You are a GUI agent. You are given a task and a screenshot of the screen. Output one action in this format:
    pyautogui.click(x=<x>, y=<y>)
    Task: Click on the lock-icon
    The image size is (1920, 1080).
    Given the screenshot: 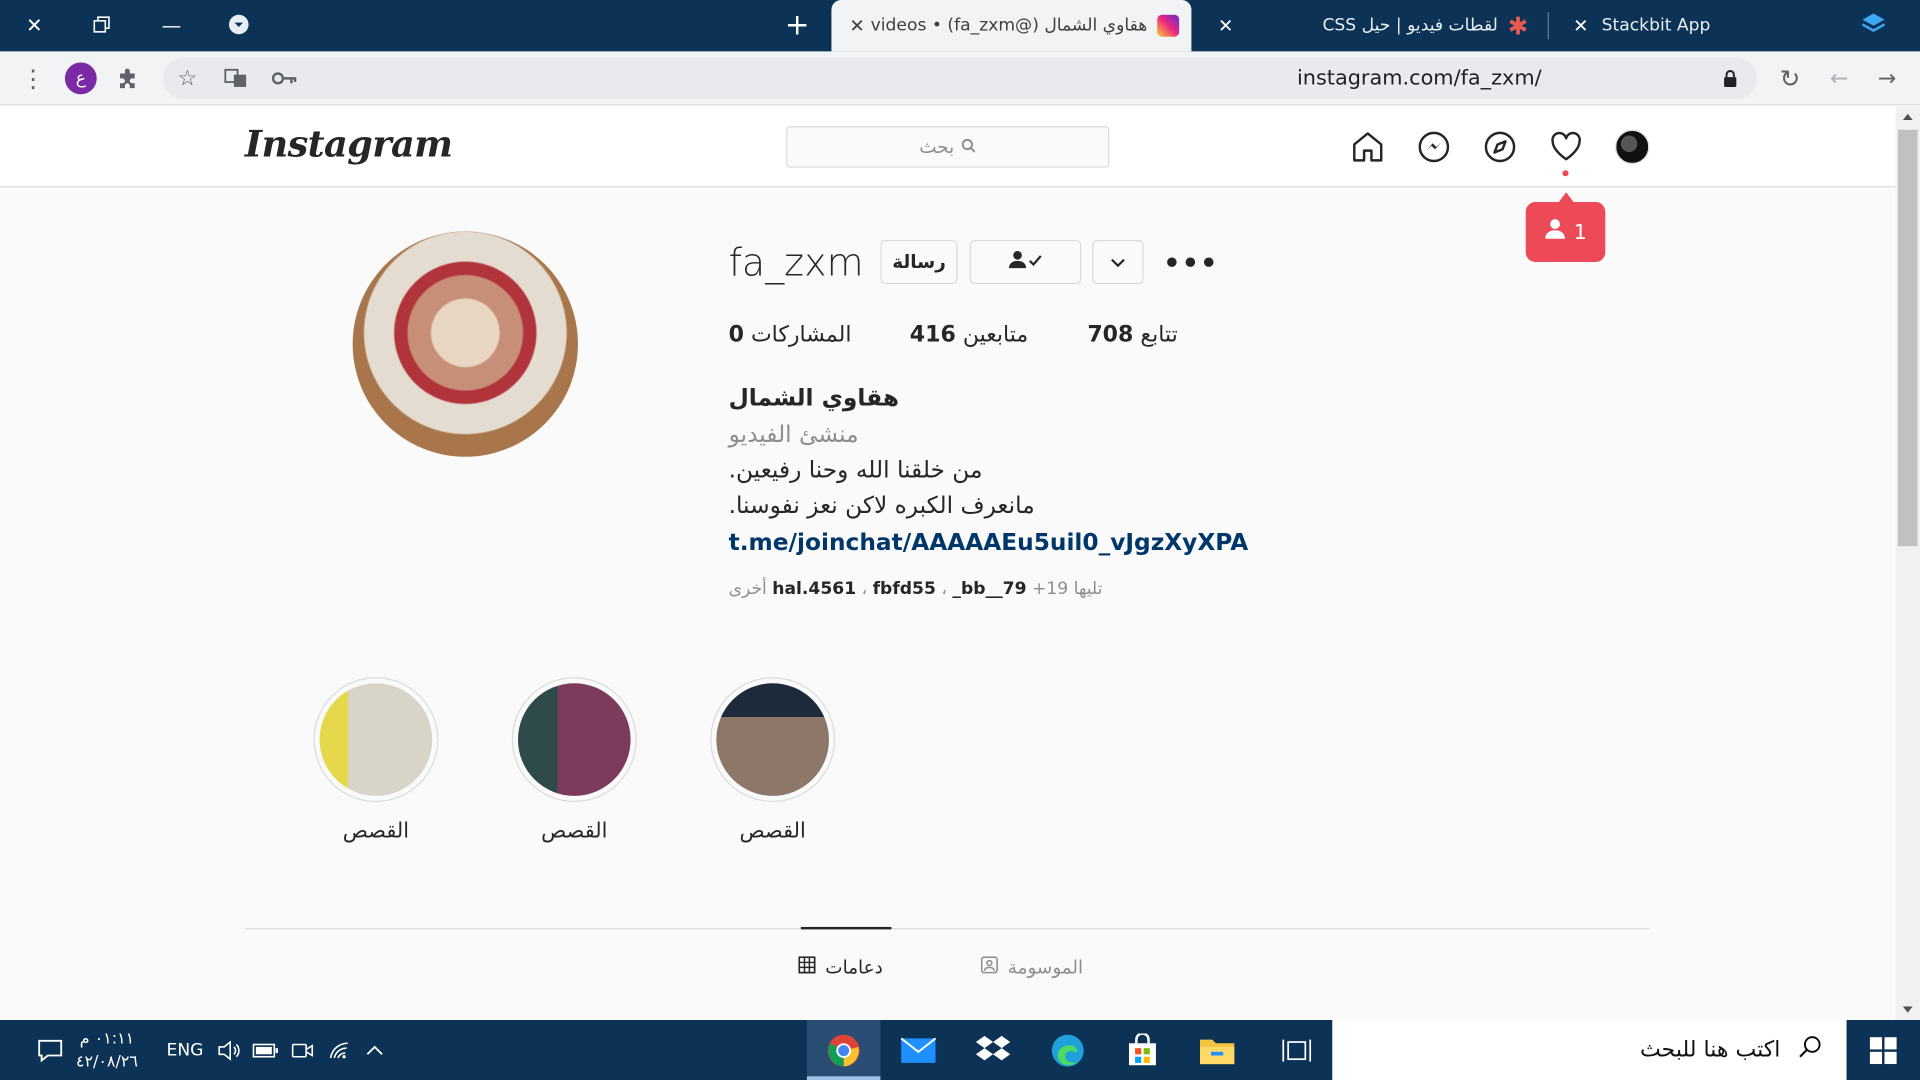 What is the action you would take?
    pyautogui.click(x=1730, y=78)
    